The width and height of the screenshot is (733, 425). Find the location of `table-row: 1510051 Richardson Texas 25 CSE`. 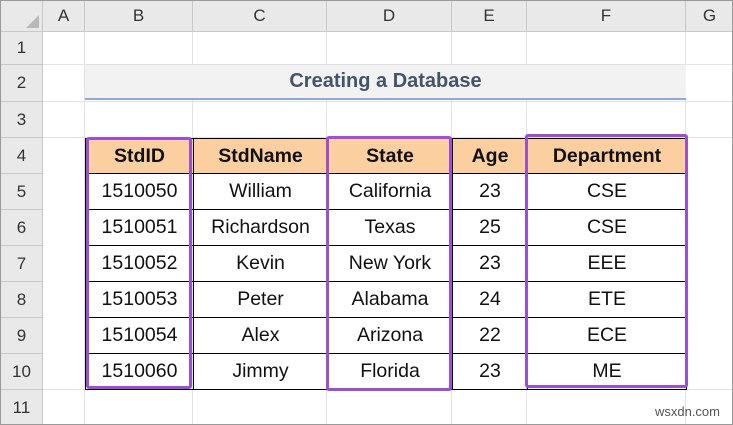

table-row: 1510051 Richardson Texas 25 CSE is located at coordinates (386, 227).